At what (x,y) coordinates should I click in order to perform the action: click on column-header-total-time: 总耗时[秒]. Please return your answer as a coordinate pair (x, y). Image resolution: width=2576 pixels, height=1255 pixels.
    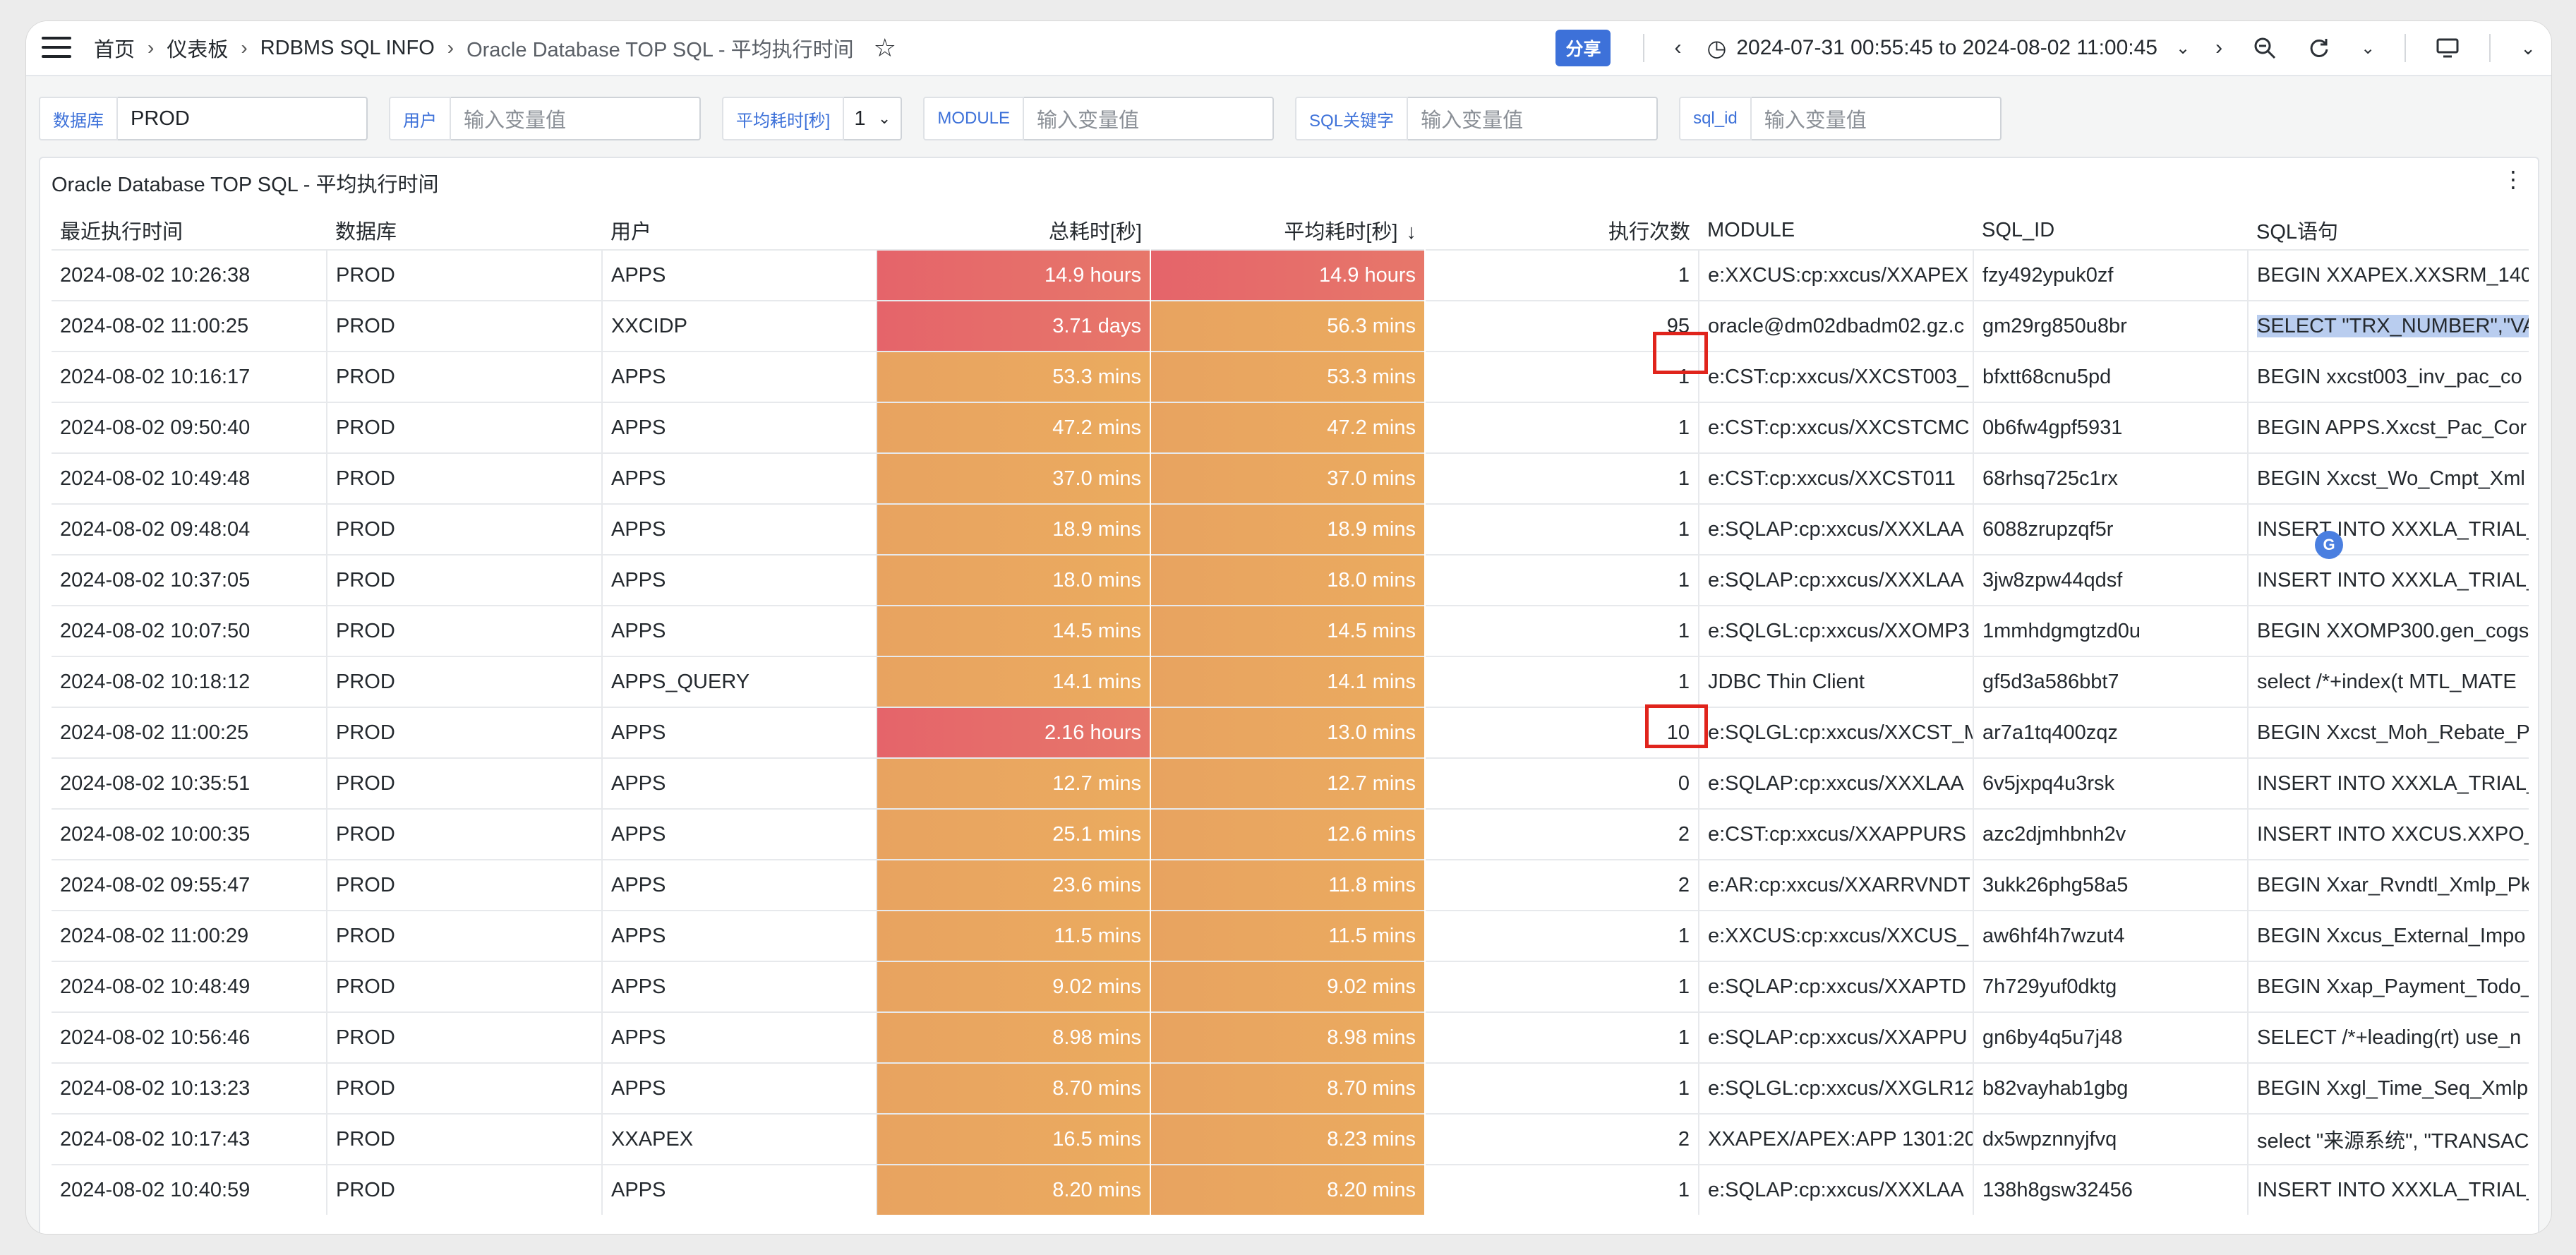
    Looking at the image, I should click on (1013, 231).